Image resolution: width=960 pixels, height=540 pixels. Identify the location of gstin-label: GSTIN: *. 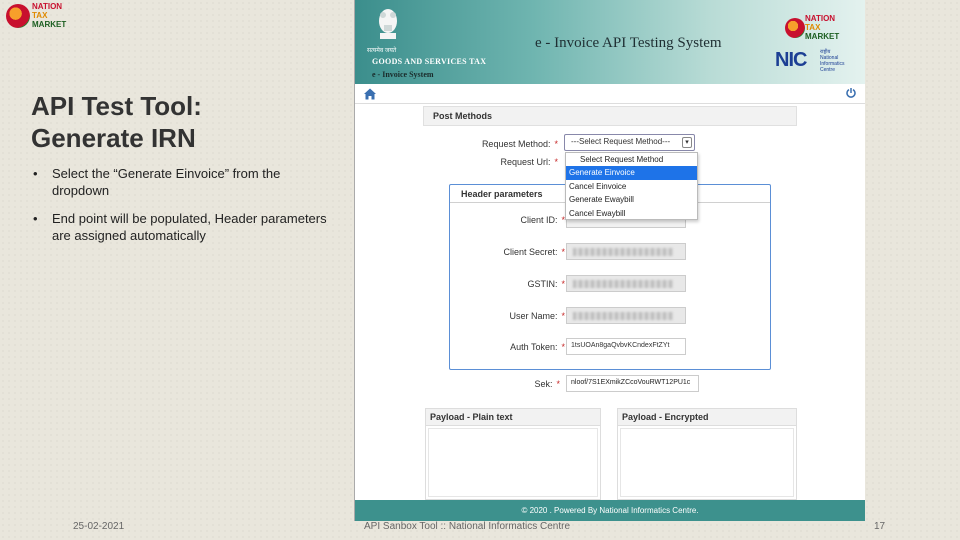
(517, 284).